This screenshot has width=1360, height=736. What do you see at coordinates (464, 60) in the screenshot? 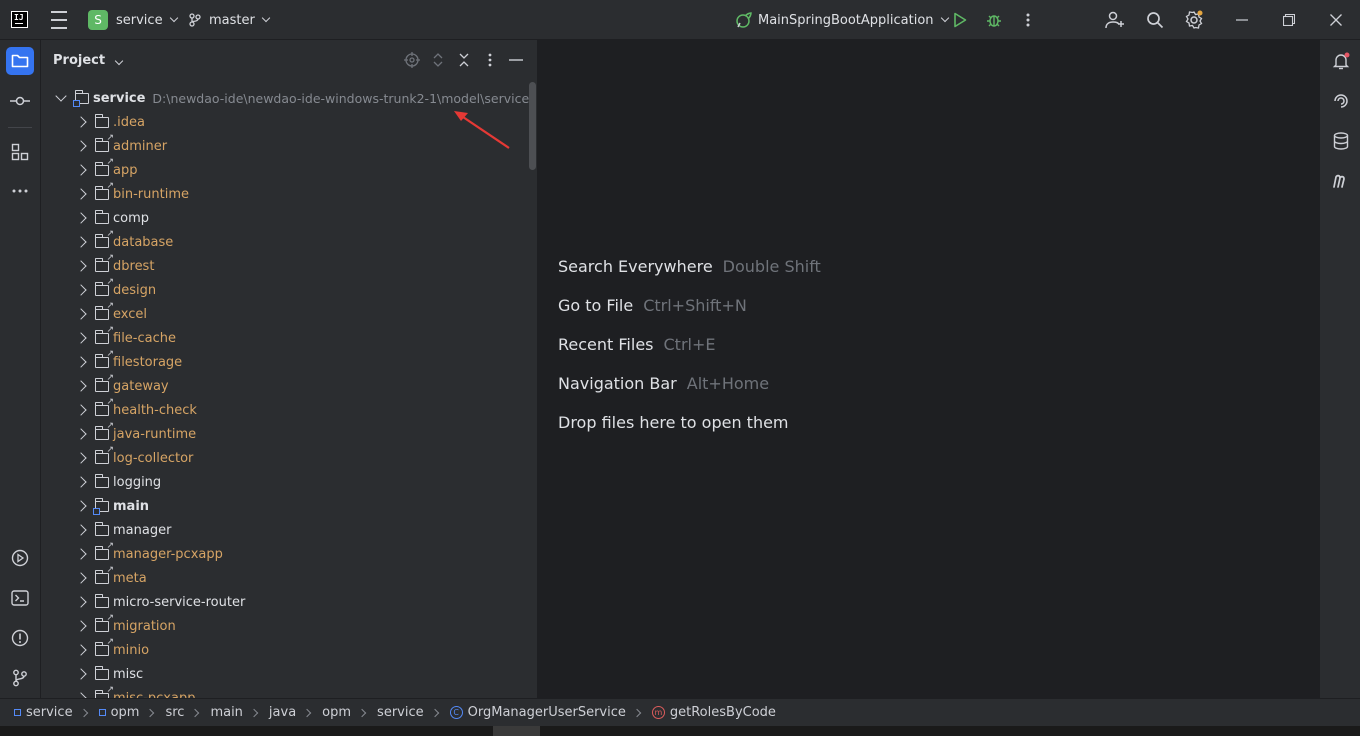
I see `collapse-all-icon` at bounding box center [464, 60].